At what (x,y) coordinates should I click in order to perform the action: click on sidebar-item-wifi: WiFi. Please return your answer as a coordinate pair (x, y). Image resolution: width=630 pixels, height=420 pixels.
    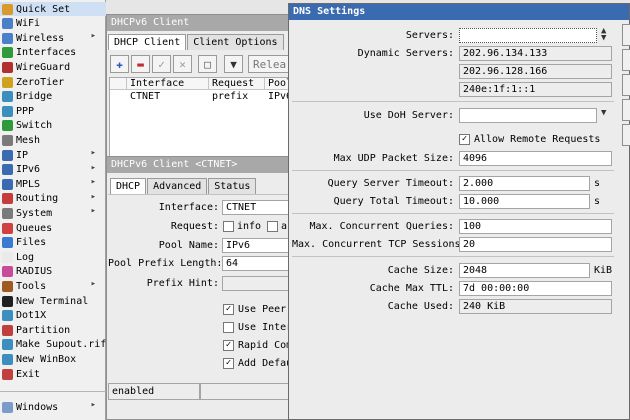
    Looking at the image, I should click on (53, 24).